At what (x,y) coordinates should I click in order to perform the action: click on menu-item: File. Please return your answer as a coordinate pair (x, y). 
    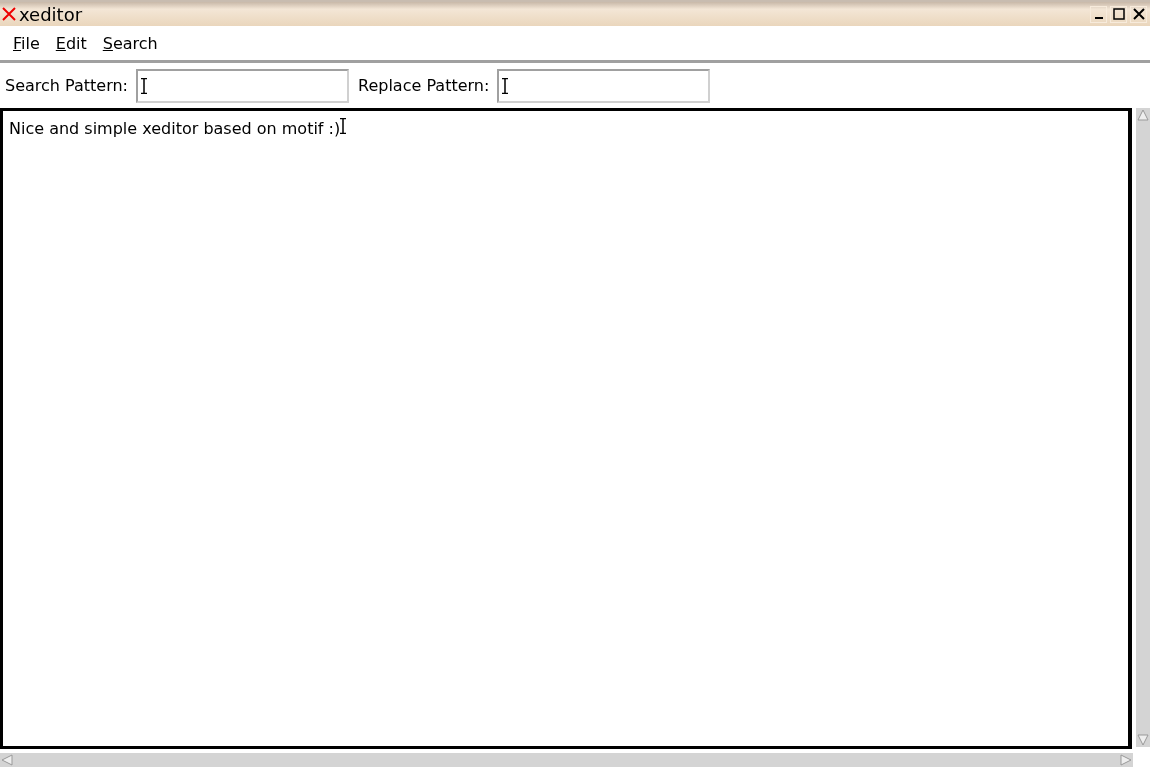
    Looking at the image, I should click on (26, 43).